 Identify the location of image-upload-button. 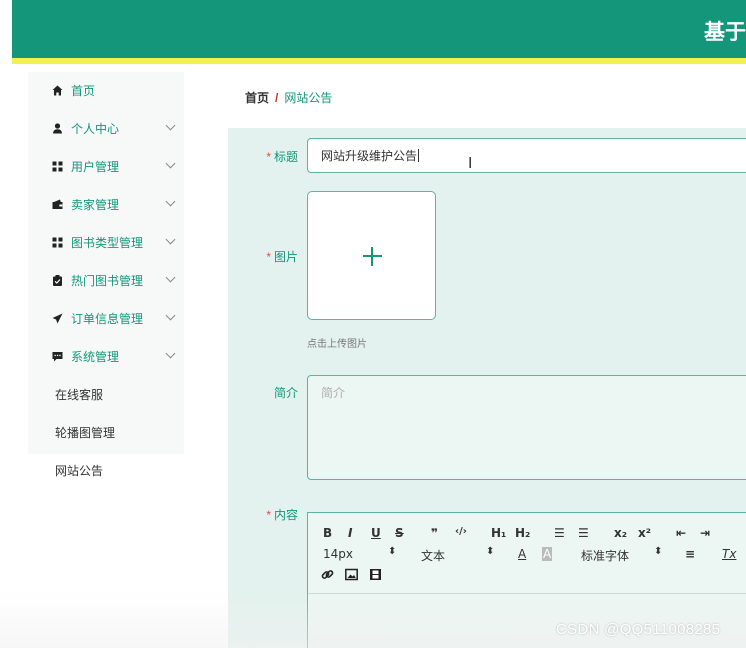
(371, 255).